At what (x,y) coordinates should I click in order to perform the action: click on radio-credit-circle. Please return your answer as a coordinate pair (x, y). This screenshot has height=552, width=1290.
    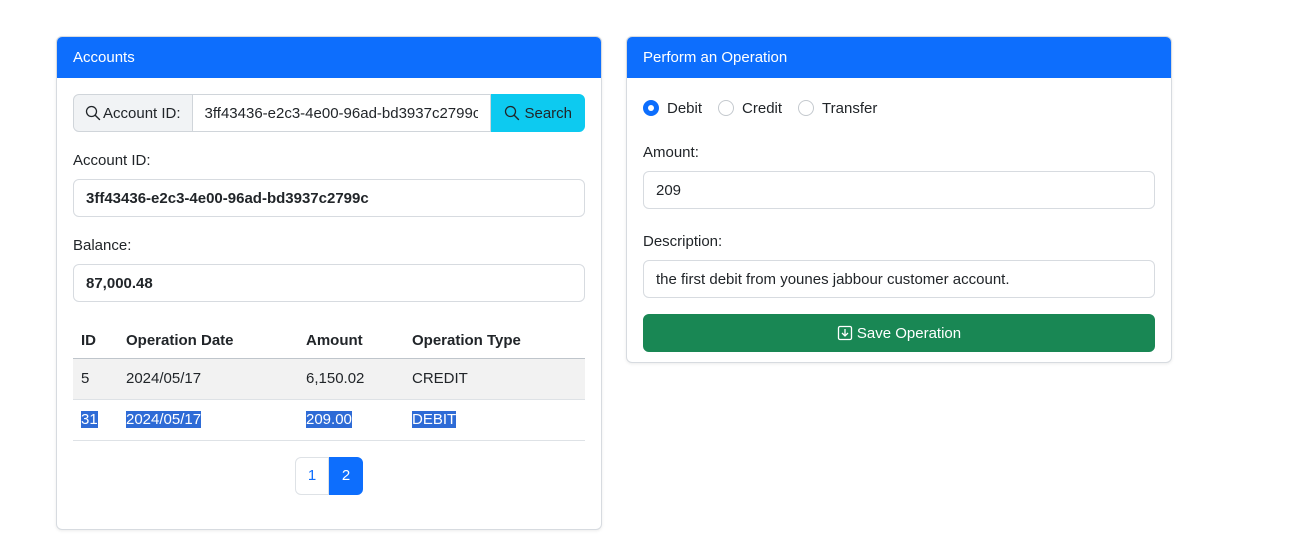
    Looking at the image, I should click on (726, 108).